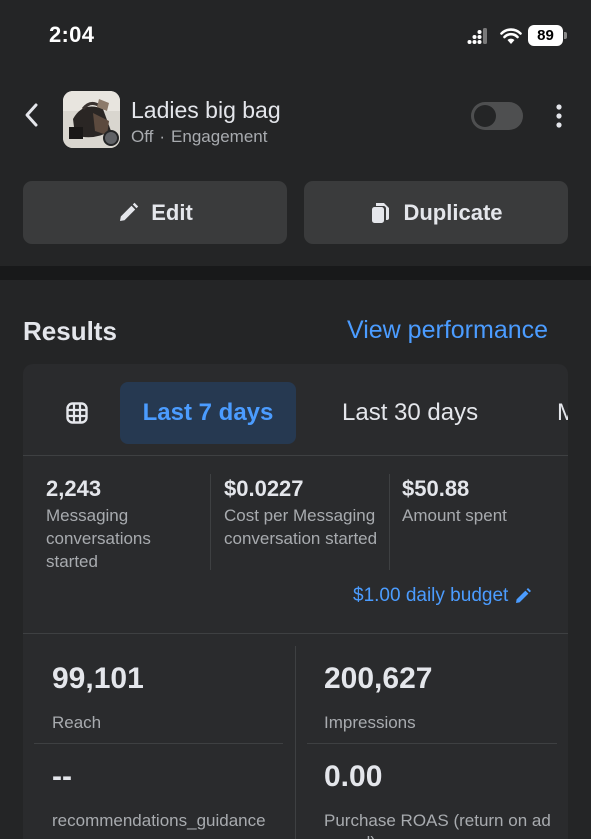  I want to click on ad-title: Ladies big bag, so click(206, 110).